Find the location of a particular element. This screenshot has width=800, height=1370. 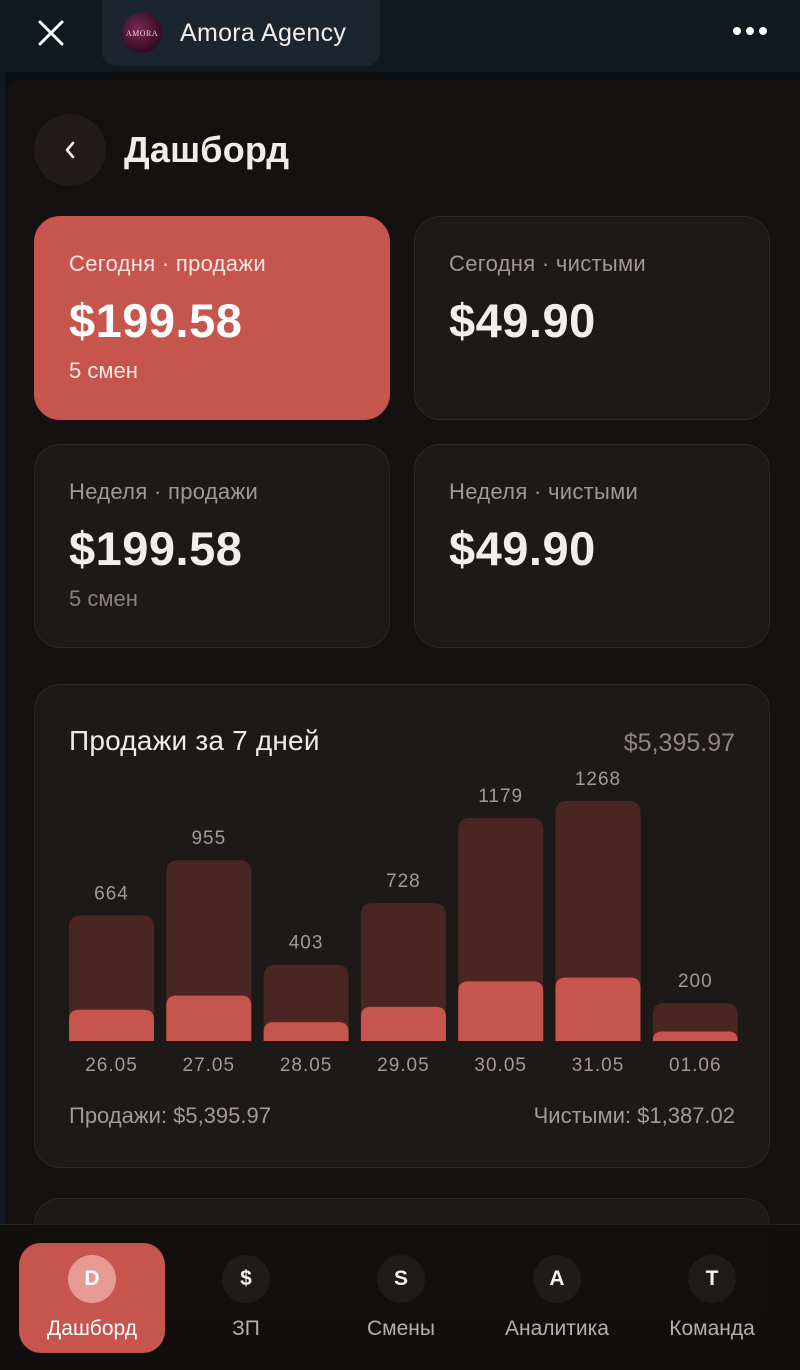

nav-label: Дашборд is located at coordinates (92, 1328).